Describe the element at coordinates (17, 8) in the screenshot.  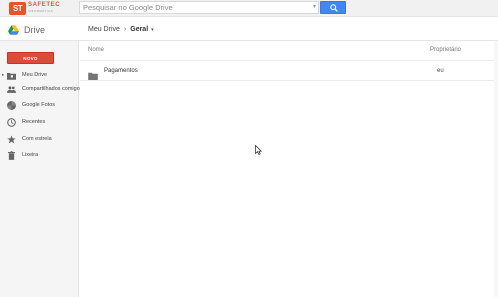
I see `logo-mark: ST` at that location.